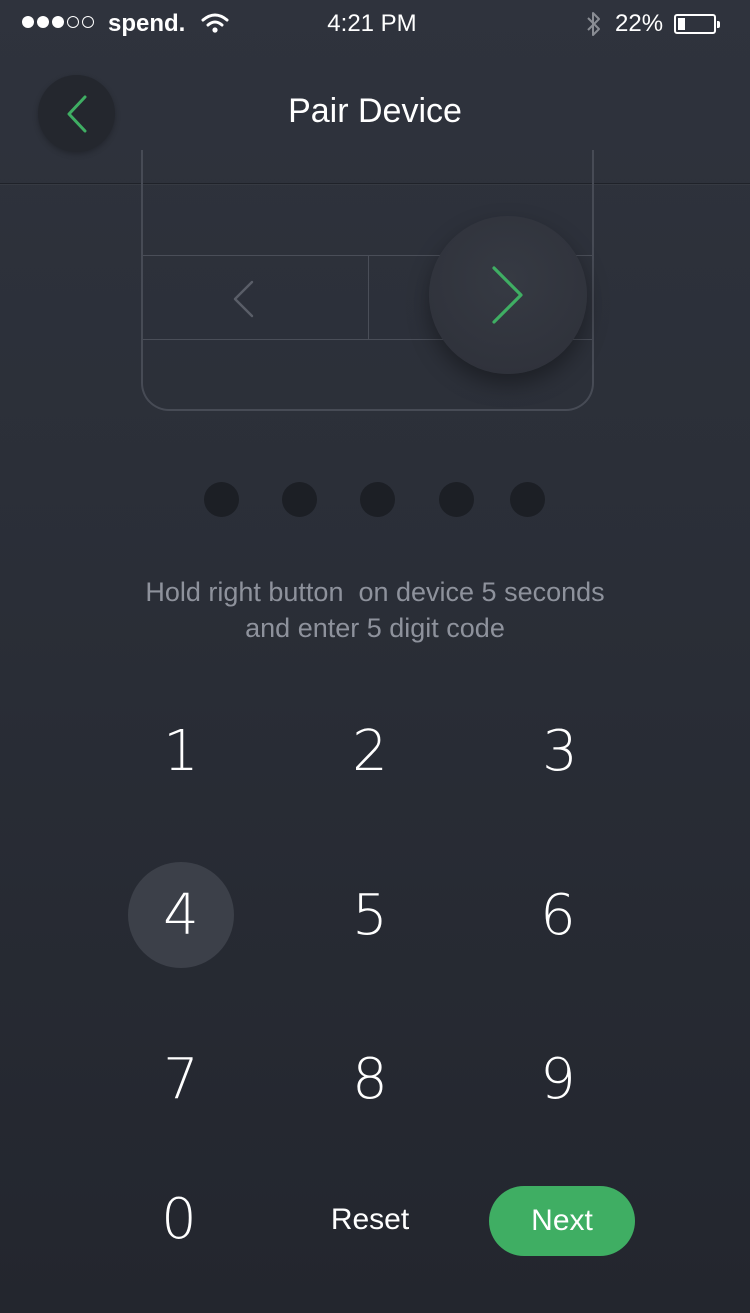 Image resolution: width=750 pixels, height=1313 pixels. I want to click on key-0: 0, so click(179, 1219).